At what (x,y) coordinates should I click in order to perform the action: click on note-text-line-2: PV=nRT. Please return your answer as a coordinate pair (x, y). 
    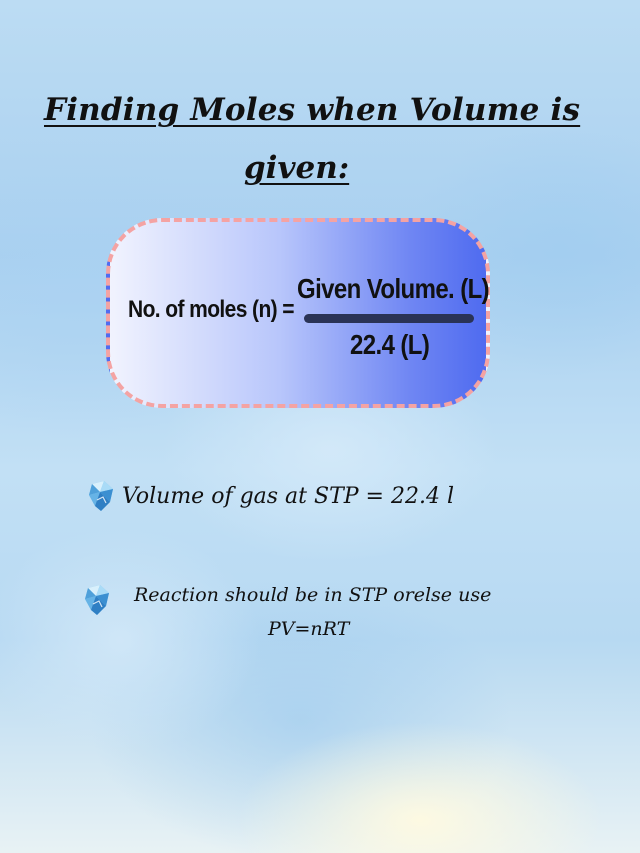
    Looking at the image, I should click on (309, 629).